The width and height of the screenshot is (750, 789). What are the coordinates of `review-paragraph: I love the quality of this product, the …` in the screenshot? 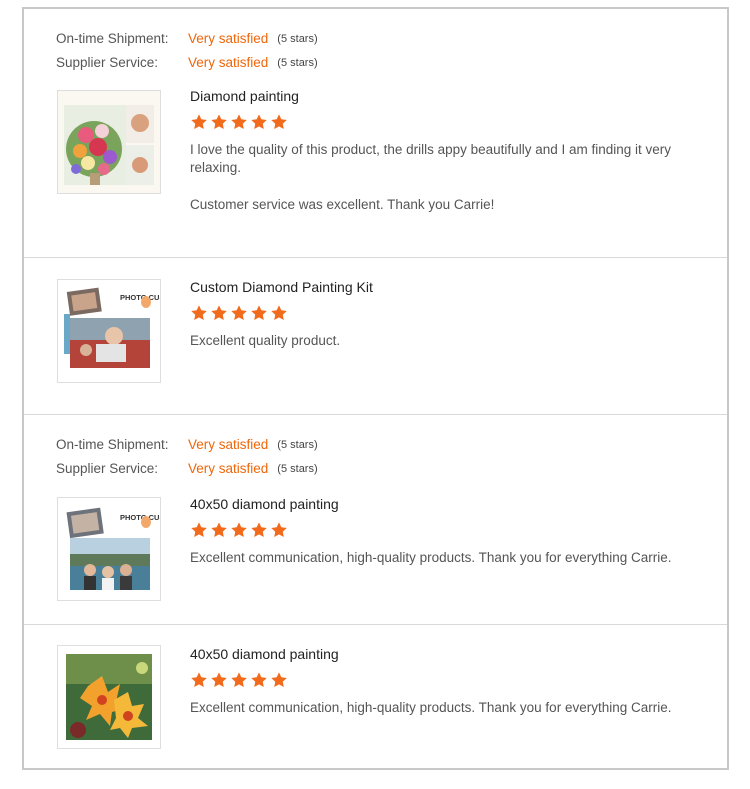 It's located at (431, 158).